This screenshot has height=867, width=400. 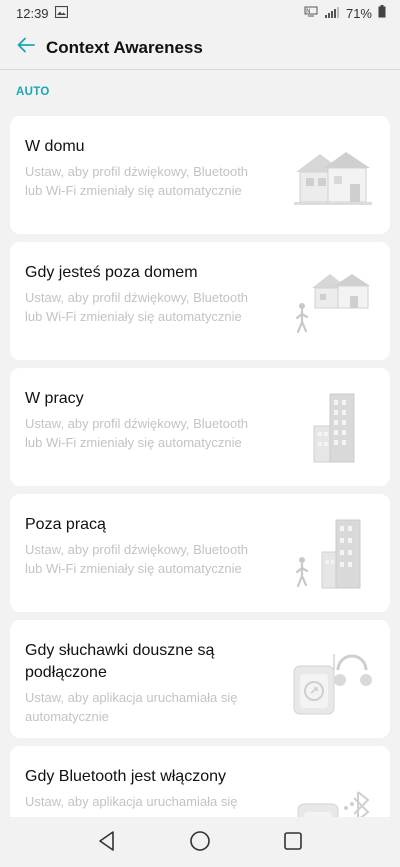 I want to click on card-title: W domu, so click(x=55, y=146).